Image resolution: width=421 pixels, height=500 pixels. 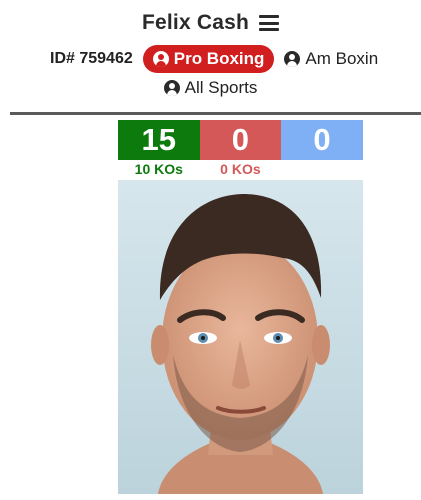 I want to click on wins-count: 15, so click(x=159, y=140).